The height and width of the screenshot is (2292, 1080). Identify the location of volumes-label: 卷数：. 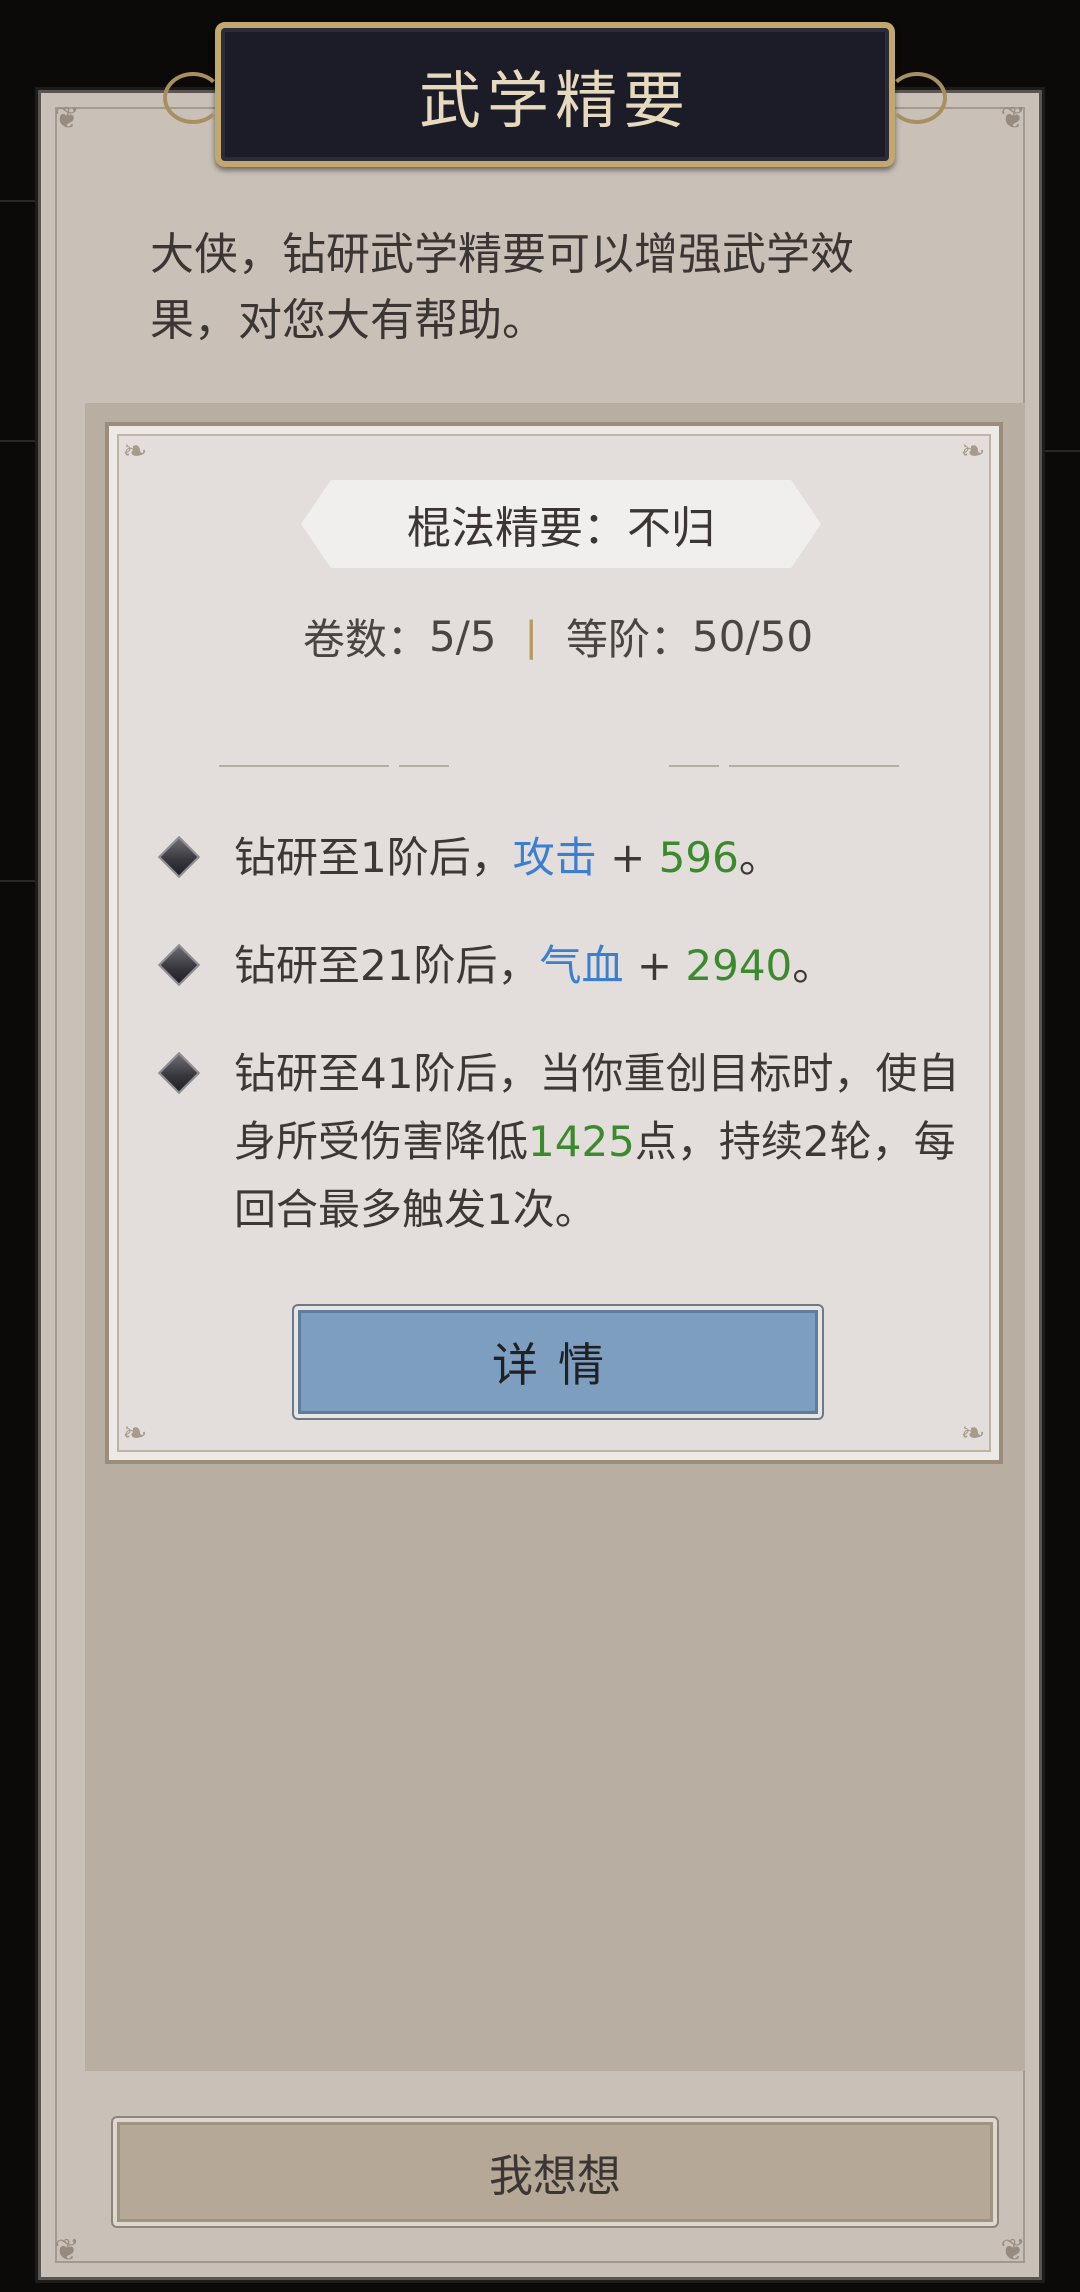
(365, 639).